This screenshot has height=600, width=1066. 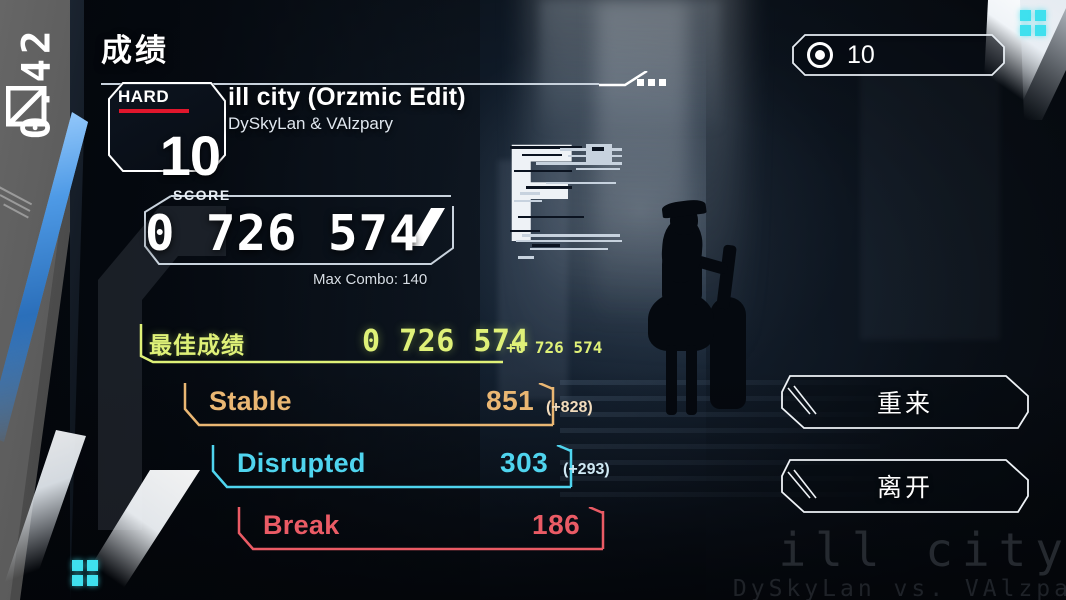 What do you see at coordinates (202, 195) in the screenshot?
I see `score-label: SCORE` at bounding box center [202, 195].